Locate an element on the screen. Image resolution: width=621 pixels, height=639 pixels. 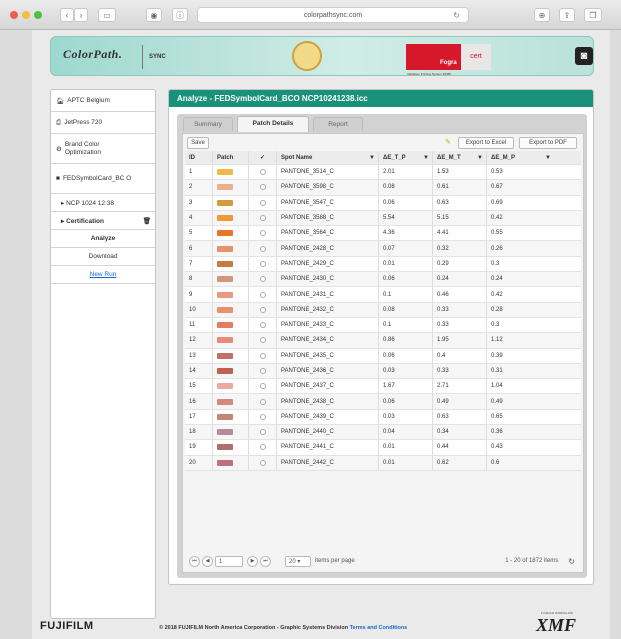
per-page-select: 20 ▾ is located at coordinates (298, 561).